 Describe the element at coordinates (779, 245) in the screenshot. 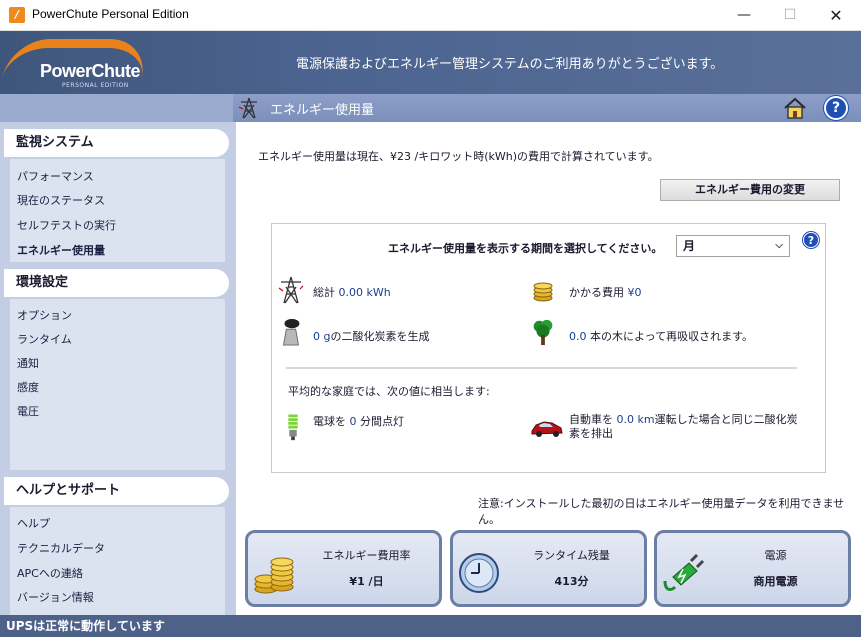

I see `chevron-down-icon: ⌵` at that location.